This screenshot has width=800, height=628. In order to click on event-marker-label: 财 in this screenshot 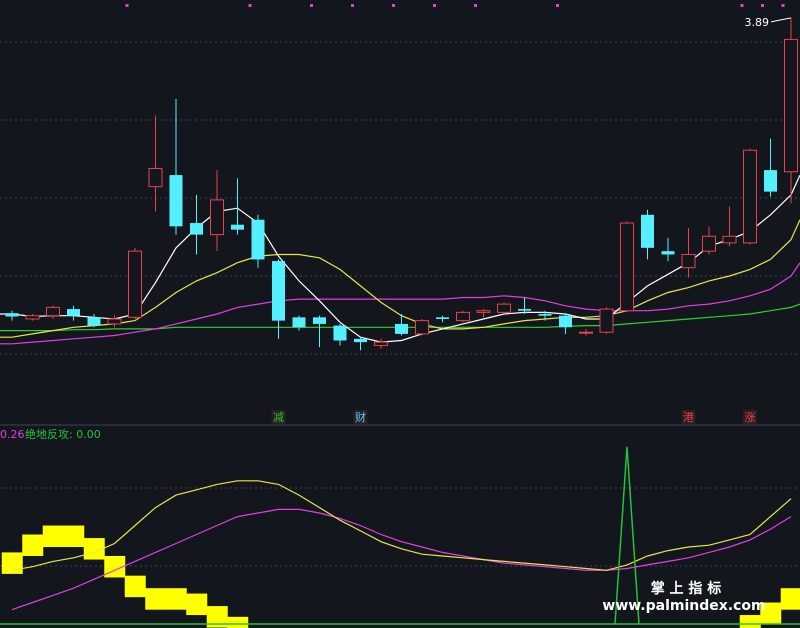, I will do `click(360, 417)`.